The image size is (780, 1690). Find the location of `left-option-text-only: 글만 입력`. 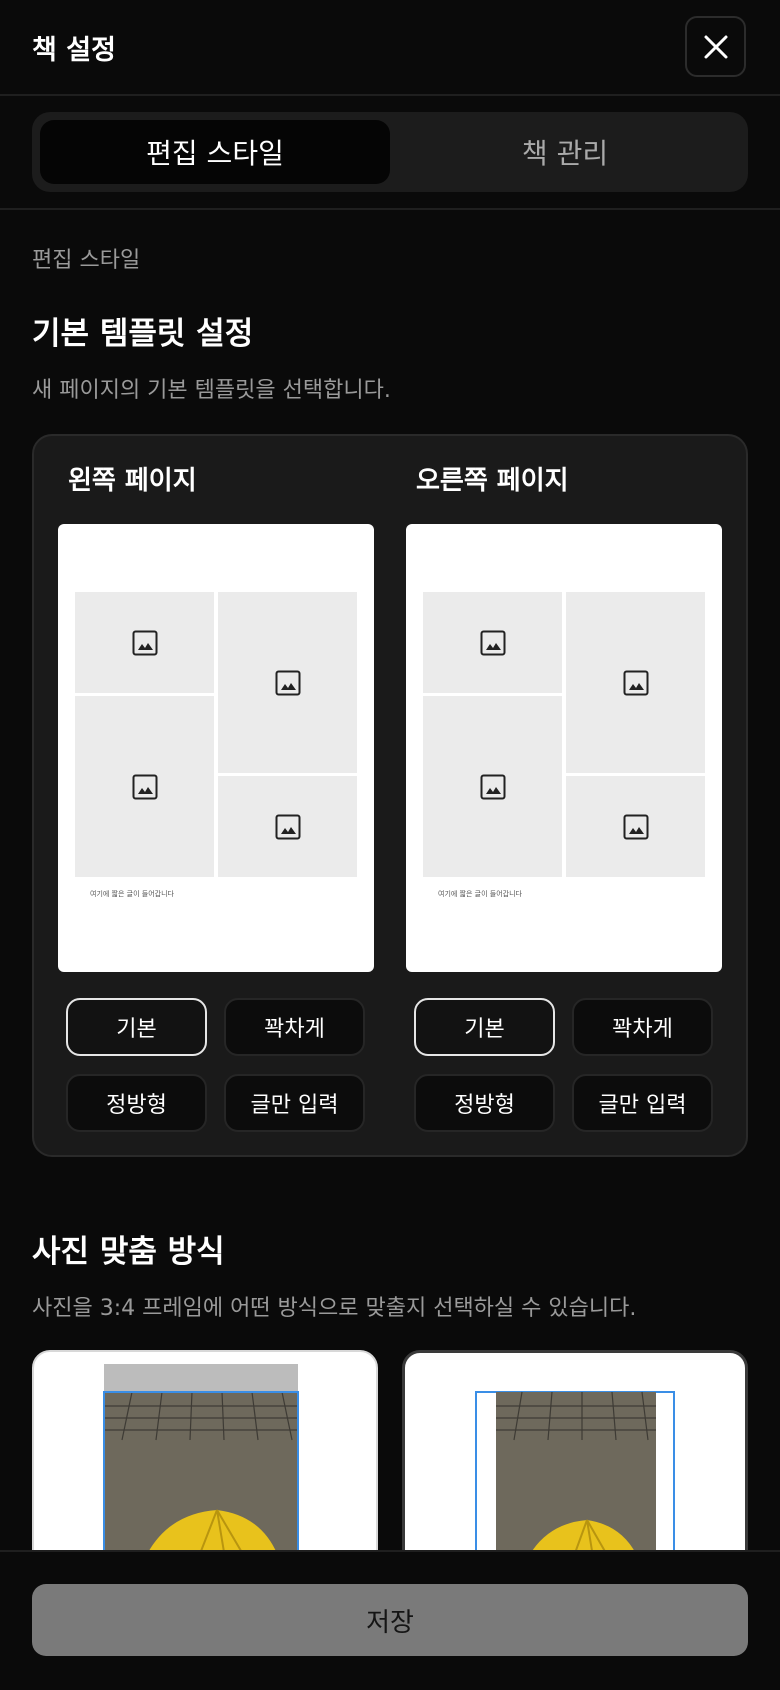

left-option-text-only: 글만 입력 is located at coordinates (294, 1103).